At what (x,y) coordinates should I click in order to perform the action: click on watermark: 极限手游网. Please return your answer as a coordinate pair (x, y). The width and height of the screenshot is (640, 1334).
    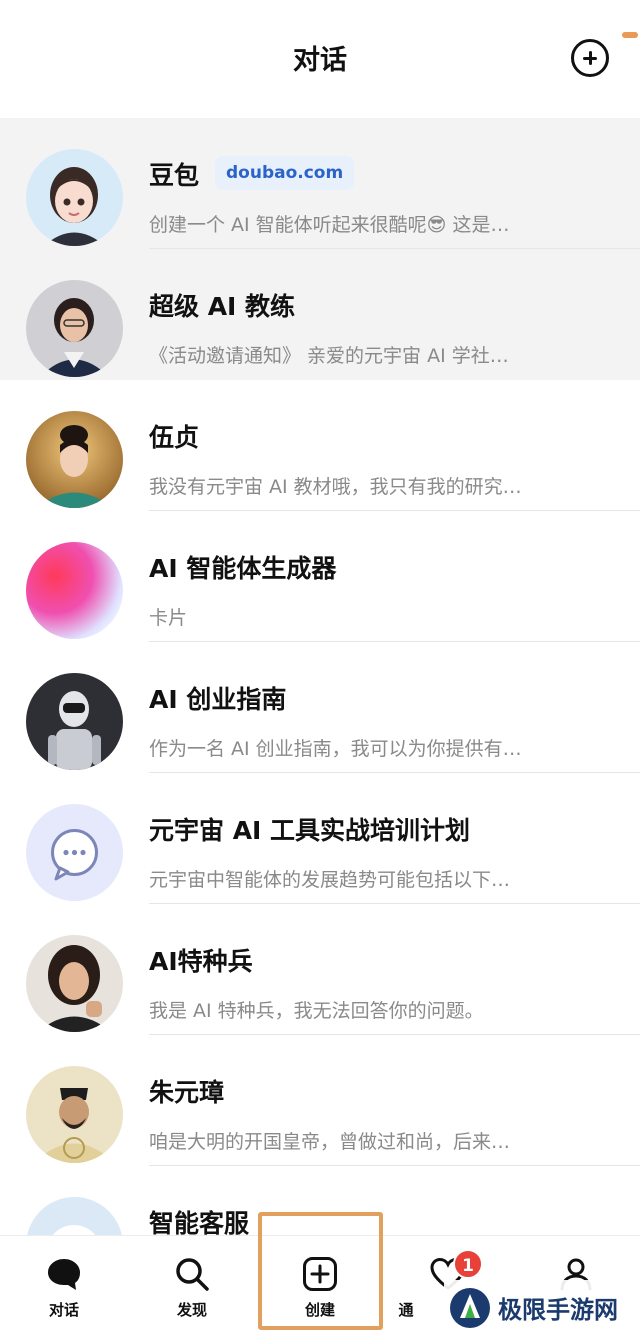
    Looking at the image, I should click on (542, 1307).